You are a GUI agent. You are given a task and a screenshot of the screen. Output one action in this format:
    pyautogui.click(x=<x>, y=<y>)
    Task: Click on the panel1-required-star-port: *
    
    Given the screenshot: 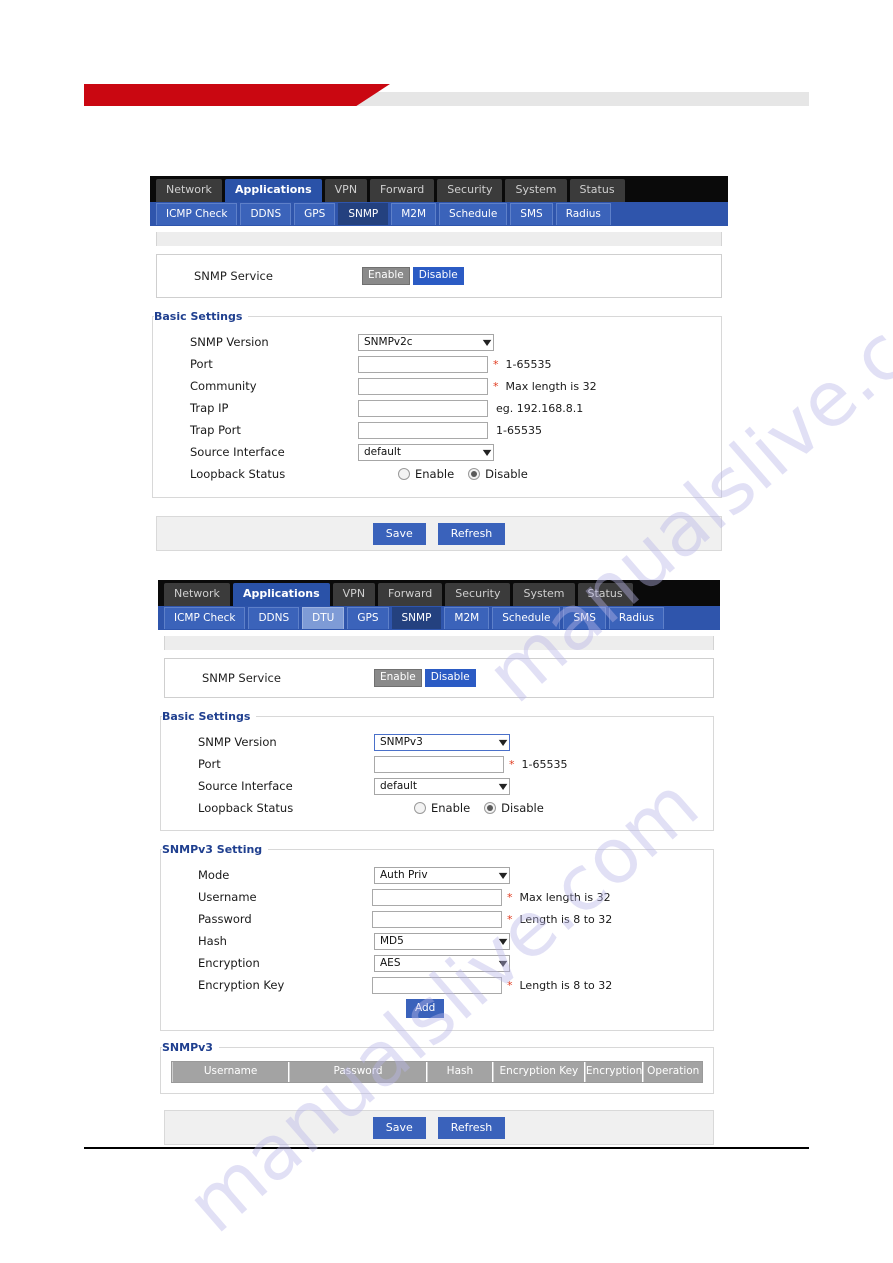 What is the action you would take?
    pyautogui.click(x=496, y=364)
    